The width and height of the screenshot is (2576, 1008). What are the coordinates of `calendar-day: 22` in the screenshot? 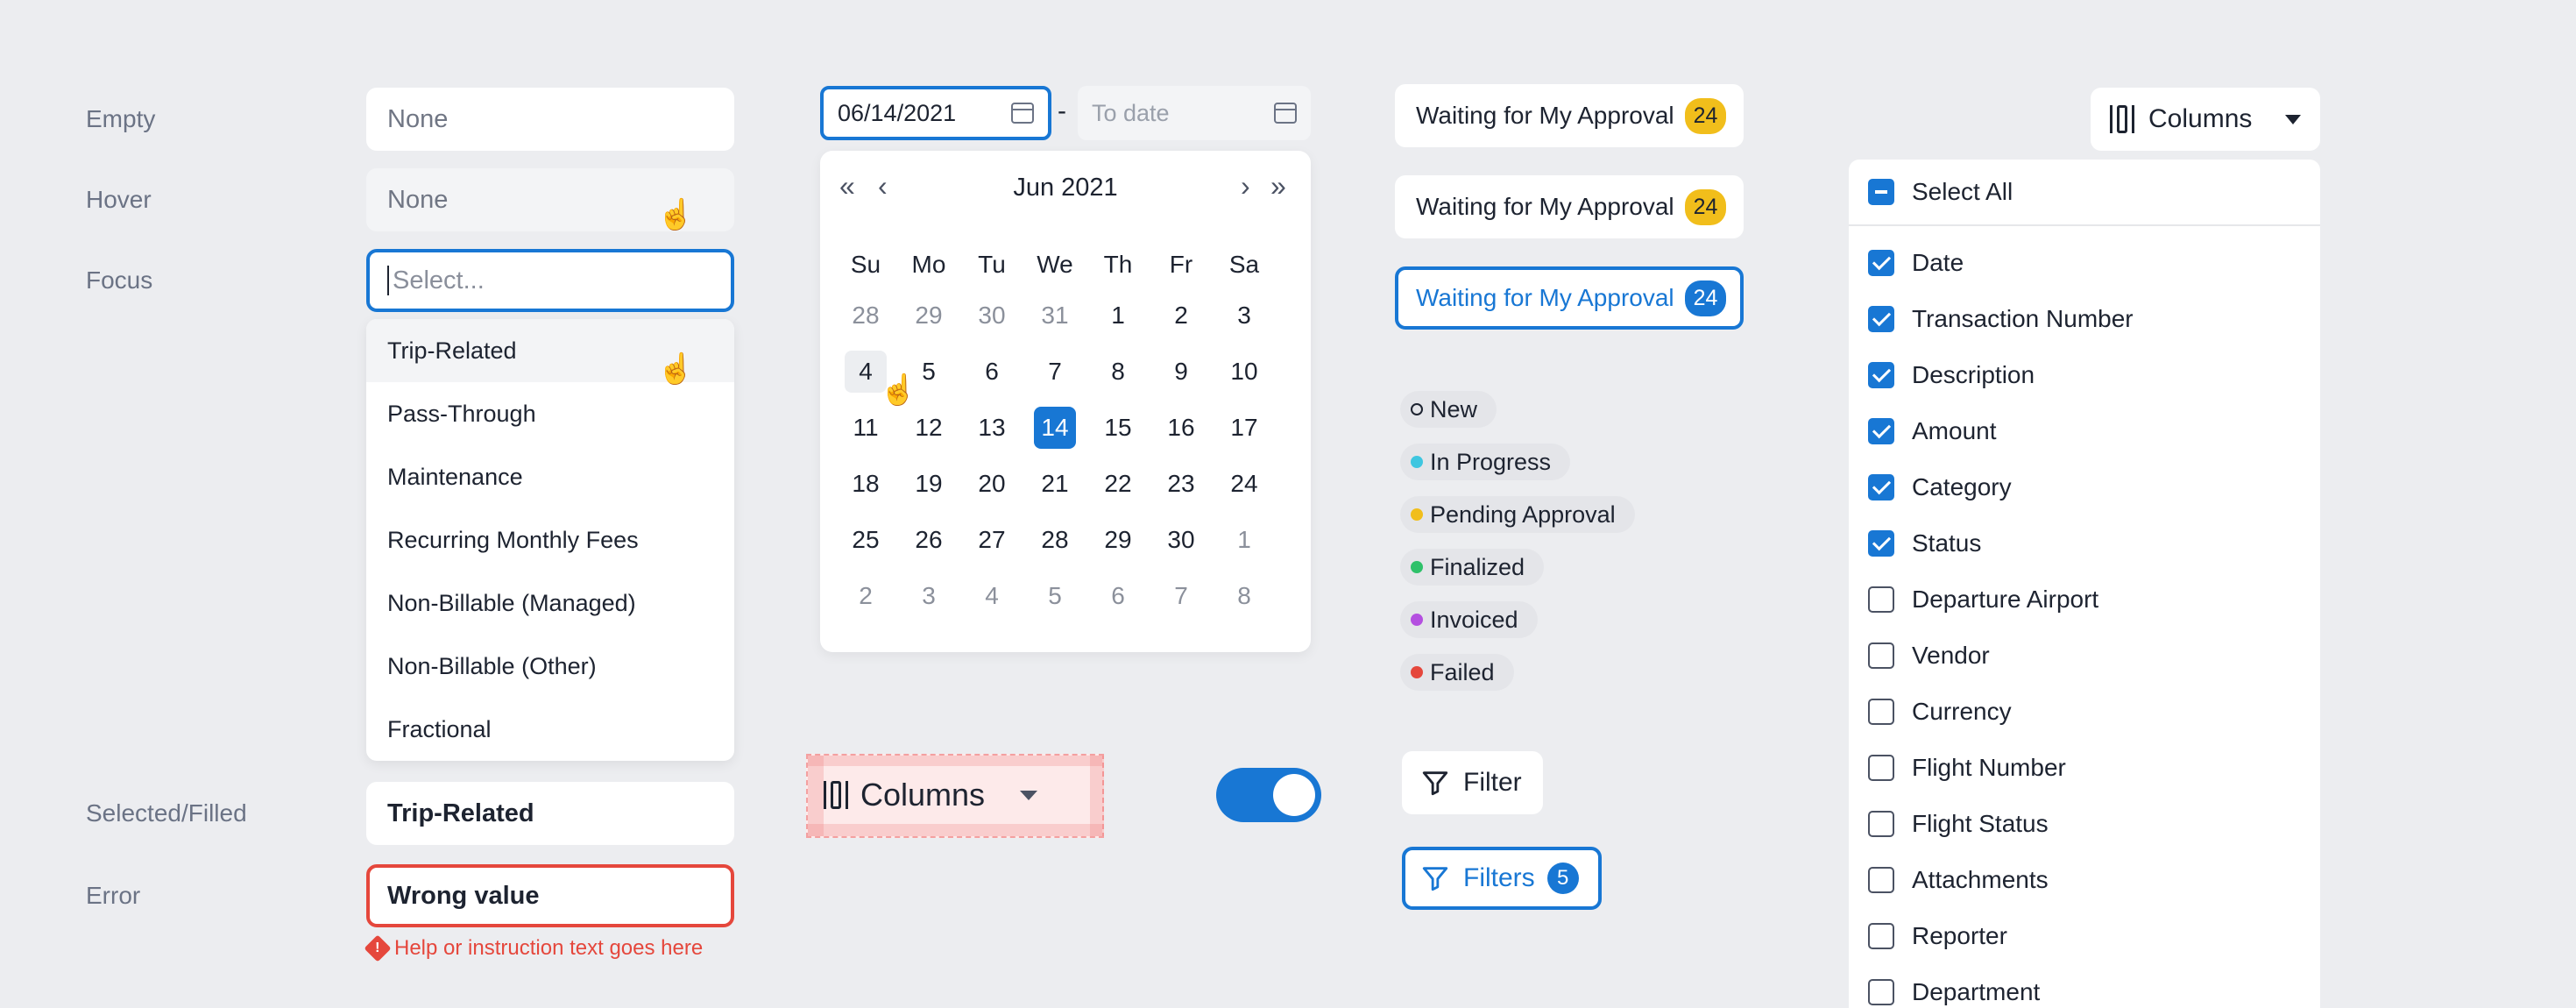 It's located at (1118, 484).